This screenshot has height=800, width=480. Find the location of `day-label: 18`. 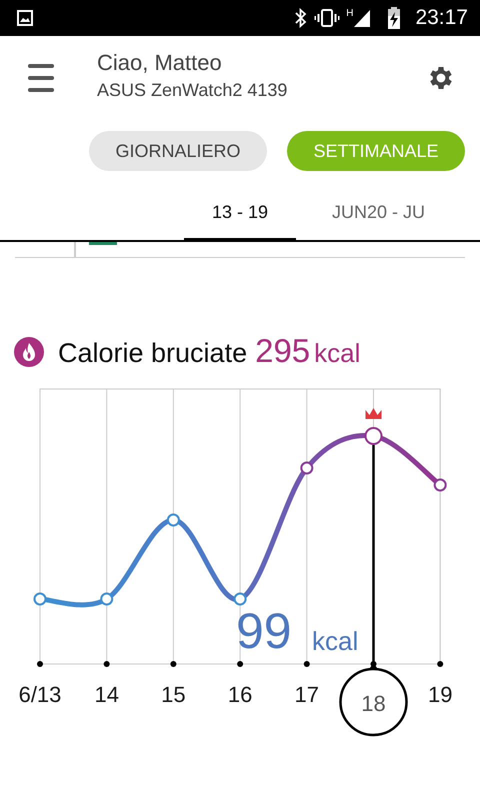

day-label: 18 is located at coordinates (373, 703).